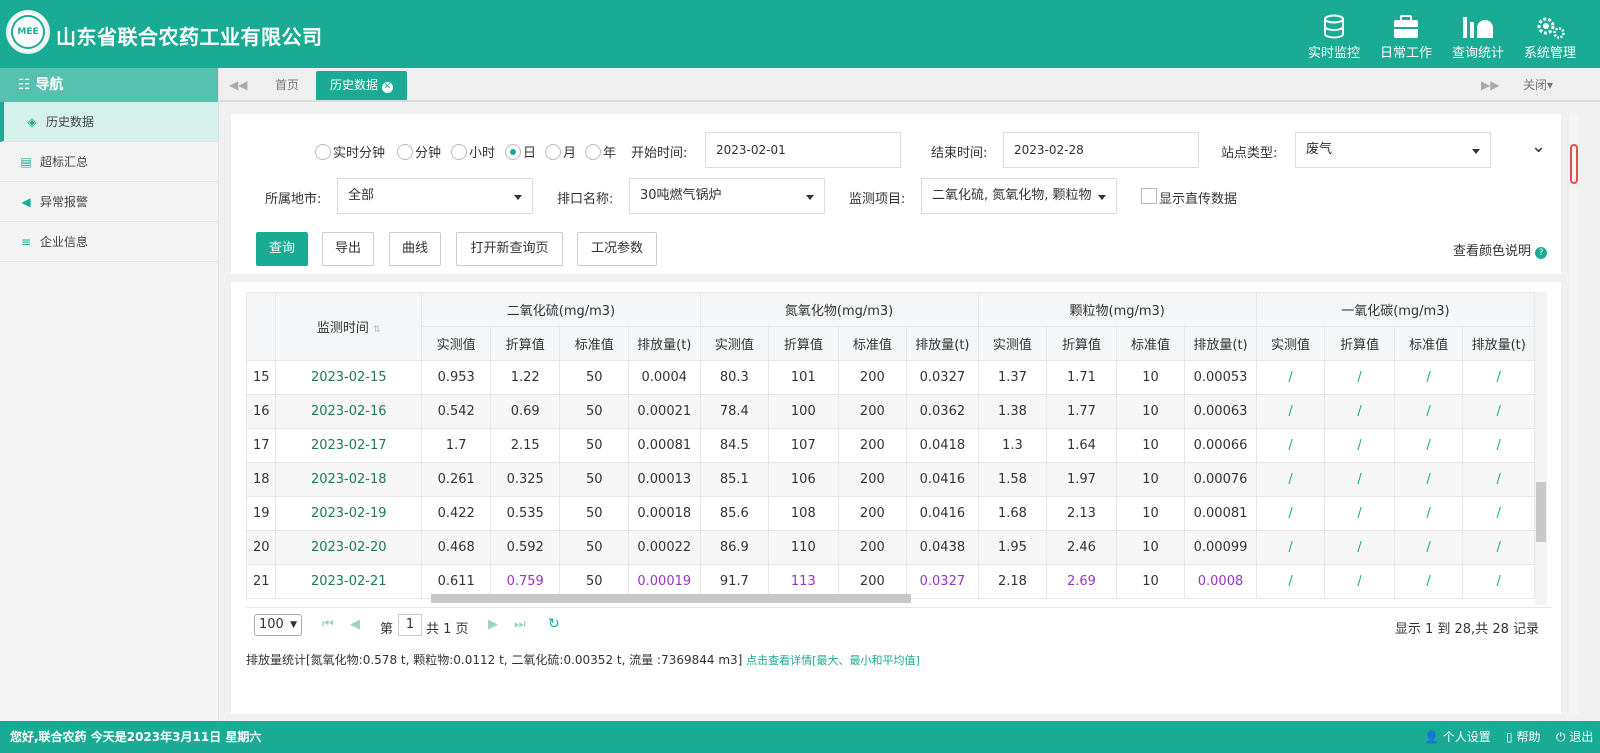  Describe the element at coordinates (1541, 448) in the screenshot. I see `vertical-scrollbar` at that location.